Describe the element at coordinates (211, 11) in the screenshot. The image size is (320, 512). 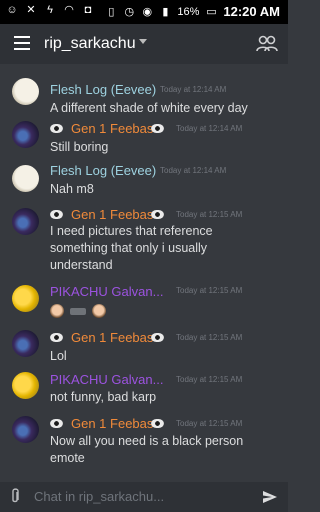
I see `battery-icon: ▭` at that location.